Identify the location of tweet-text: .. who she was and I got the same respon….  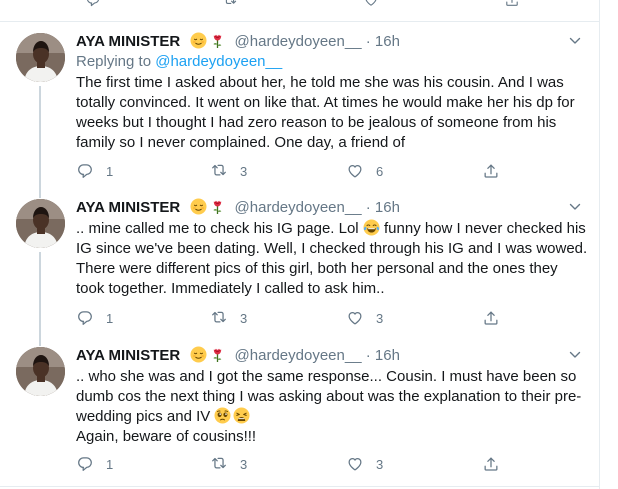
(332, 407).